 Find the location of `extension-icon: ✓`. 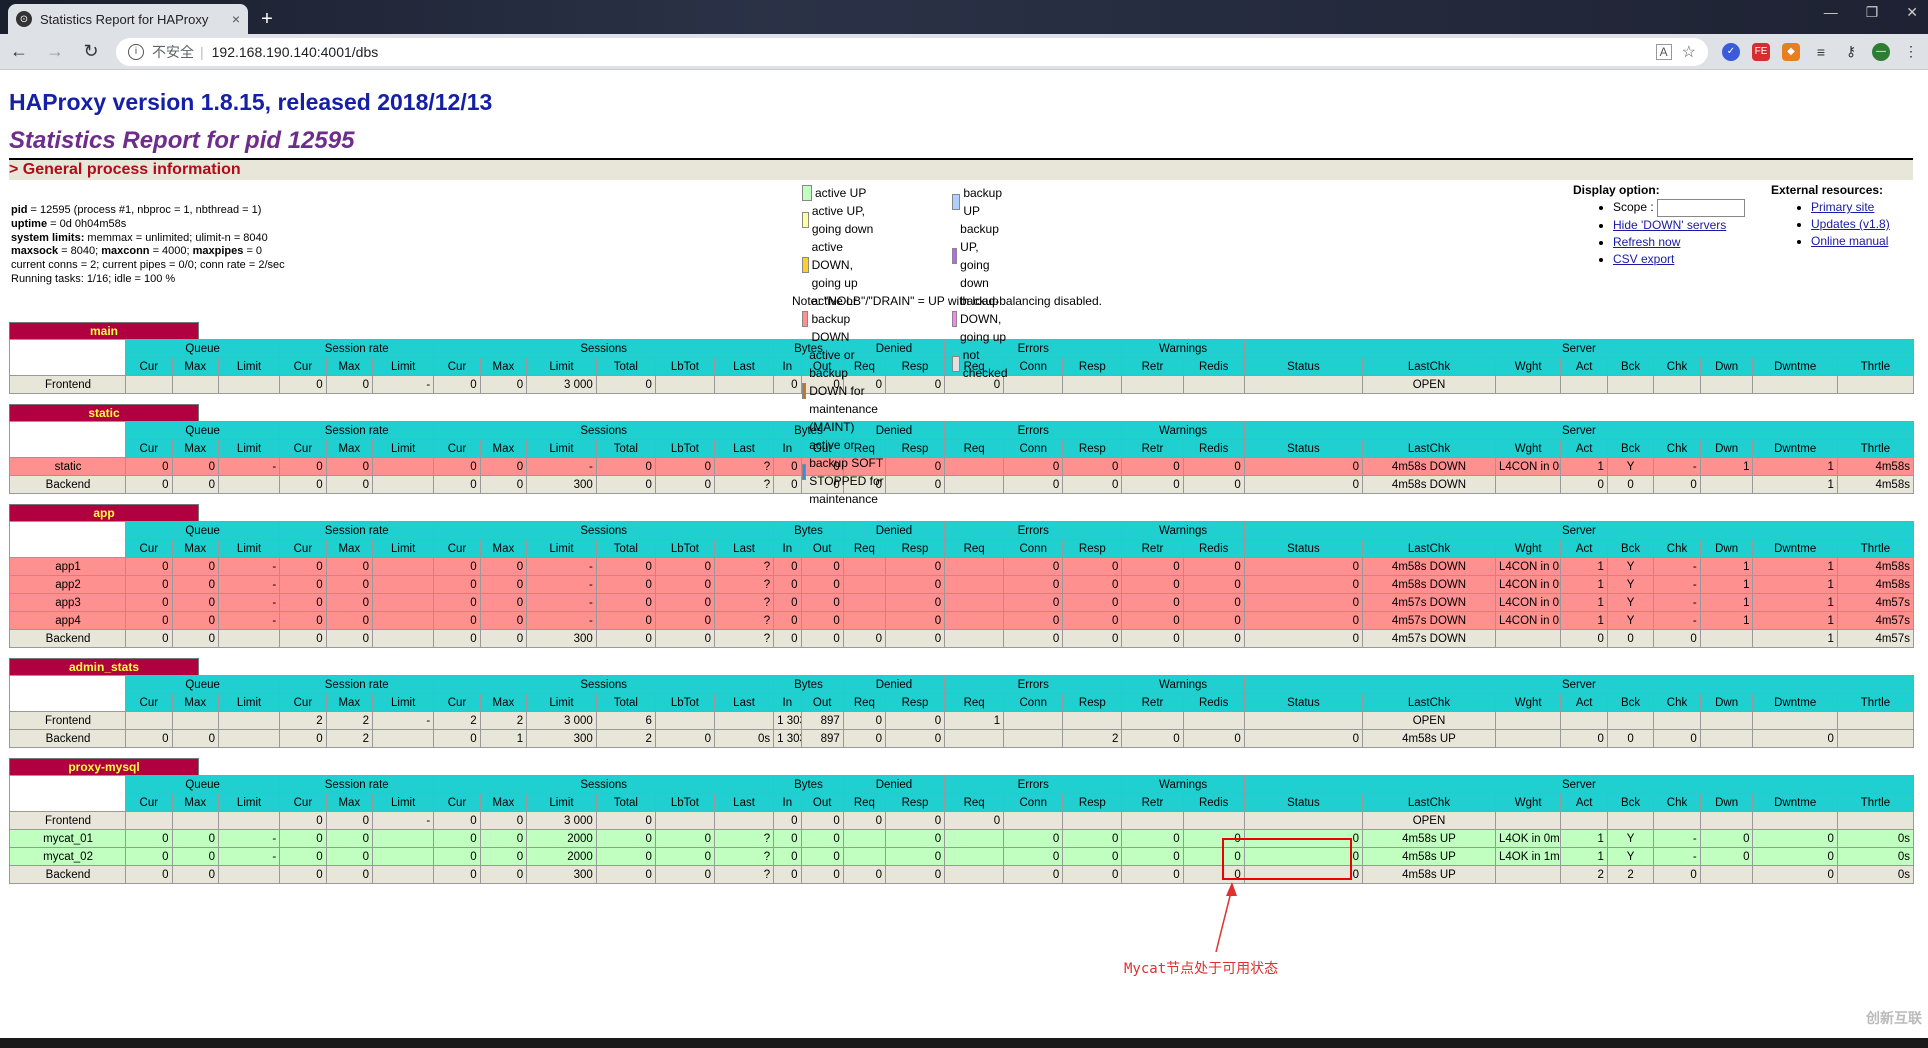

extension-icon: ✓ is located at coordinates (1731, 51).